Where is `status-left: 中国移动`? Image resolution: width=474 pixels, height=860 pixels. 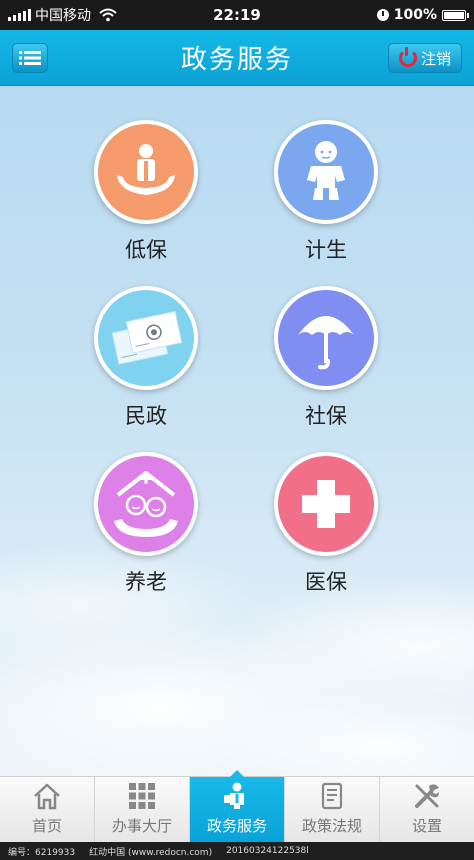 status-left: 中国移动 is located at coordinates (62, 15).